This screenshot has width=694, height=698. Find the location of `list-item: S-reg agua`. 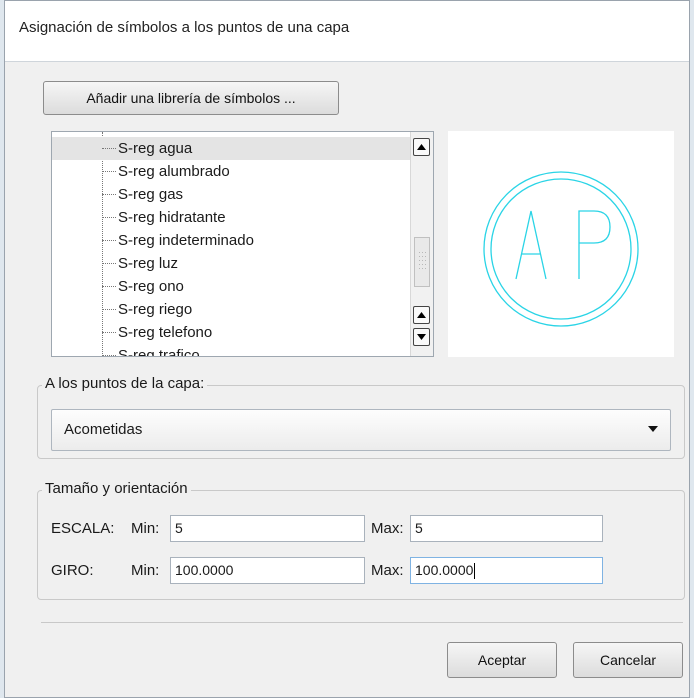

list-item: S-reg agua is located at coordinates (232, 148).